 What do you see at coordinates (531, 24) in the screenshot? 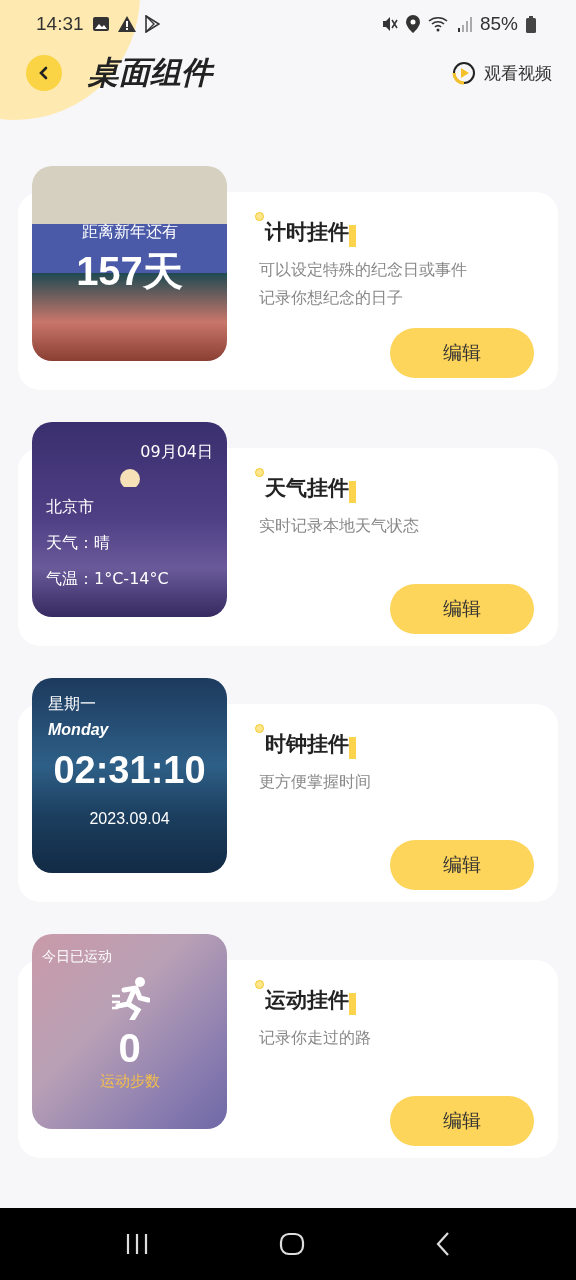
I see `battery-icon` at bounding box center [531, 24].